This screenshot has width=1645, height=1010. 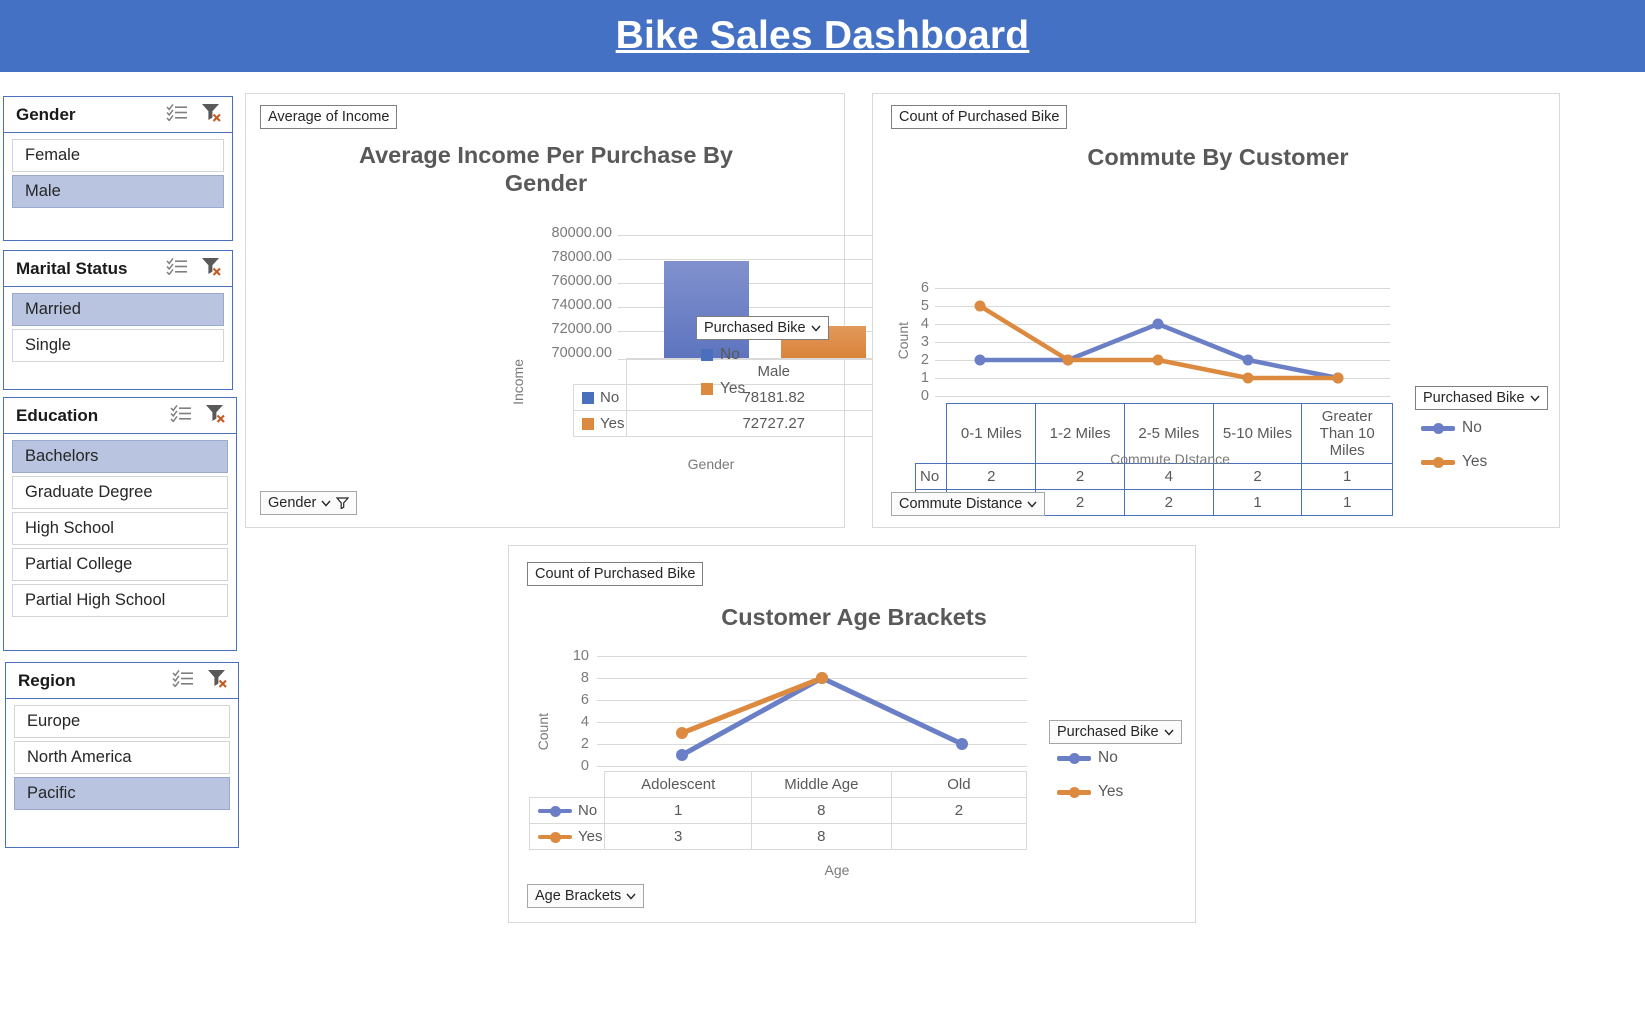 I want to click on value-field-button-average-income: Average of Income, so click(x=329, y=117).